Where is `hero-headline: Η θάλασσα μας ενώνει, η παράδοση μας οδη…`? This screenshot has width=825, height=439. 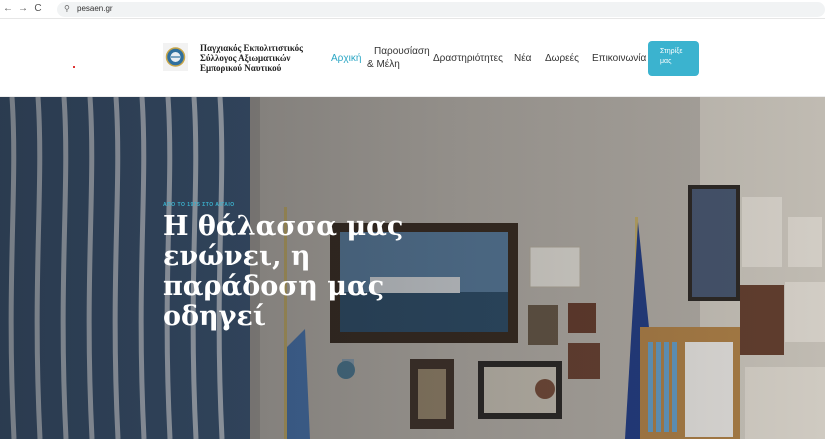
hero-headline: Η θάλασσα μας ενώνει, η παράδοση μας οδη… is located at coordinates (298, 272).